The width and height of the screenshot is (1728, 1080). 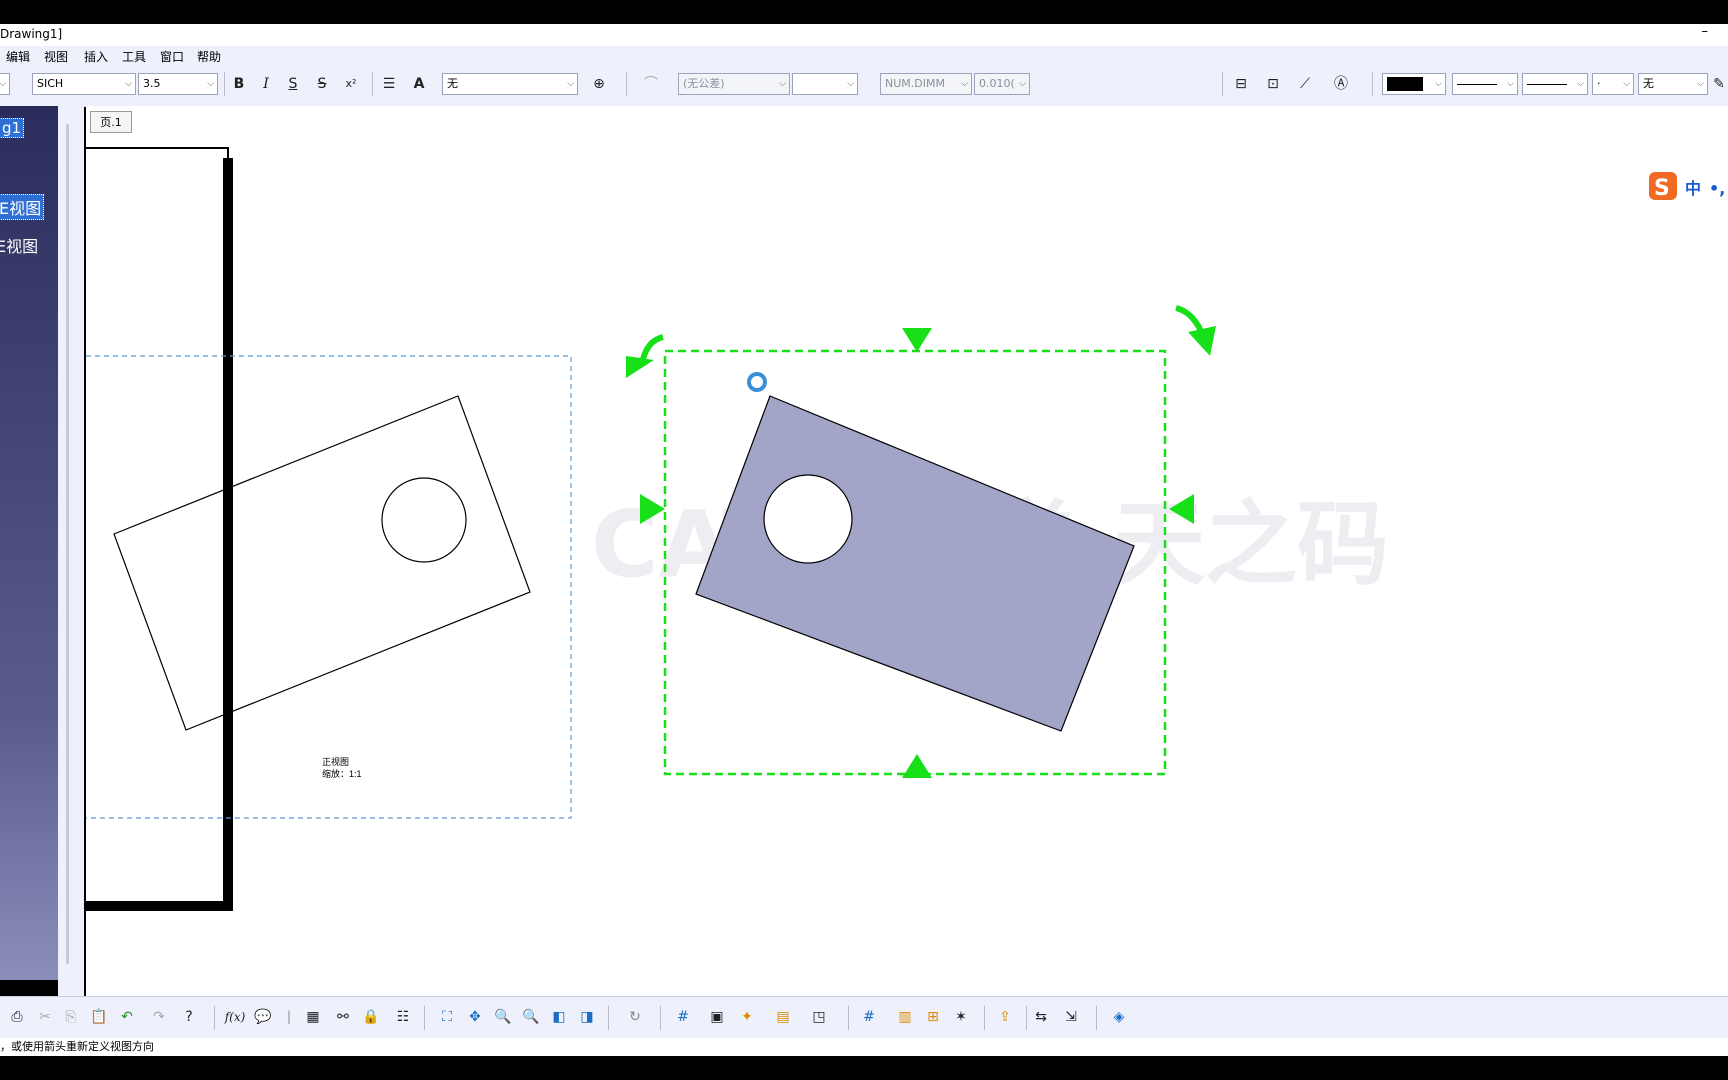 I want to click on ime-mode: 中, so click(x=1693, y=188).